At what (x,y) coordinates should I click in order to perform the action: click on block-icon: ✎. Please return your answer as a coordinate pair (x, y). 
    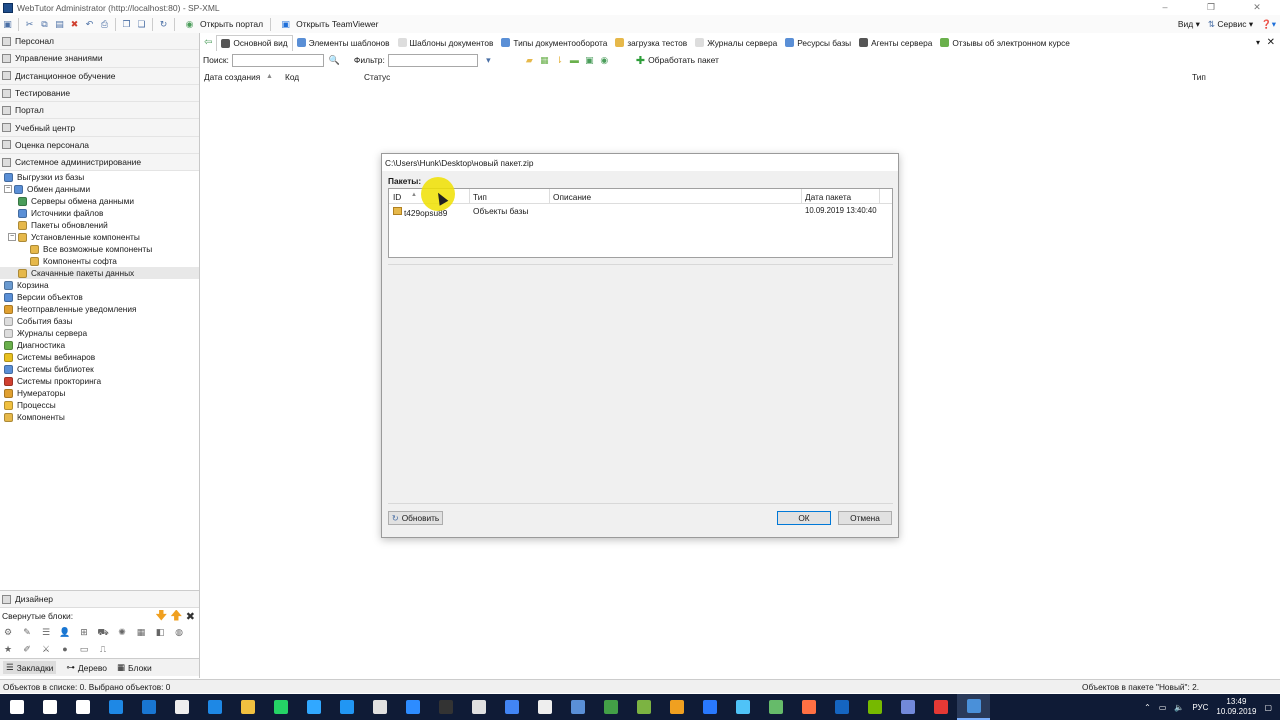
    Looking at the image, I should click on (27, 633).